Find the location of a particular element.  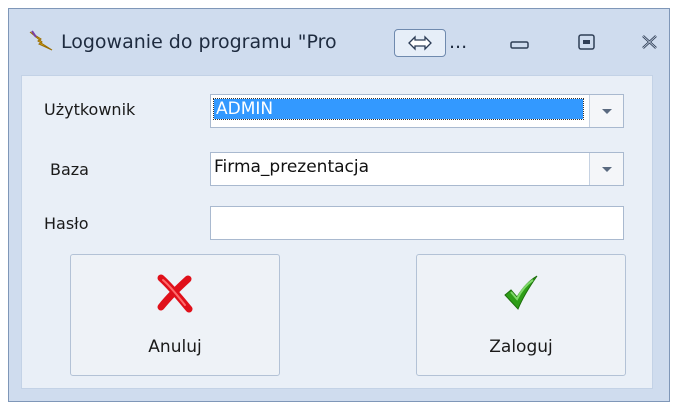

cancel-button: Anuluj is located at coordinates (175, 315).